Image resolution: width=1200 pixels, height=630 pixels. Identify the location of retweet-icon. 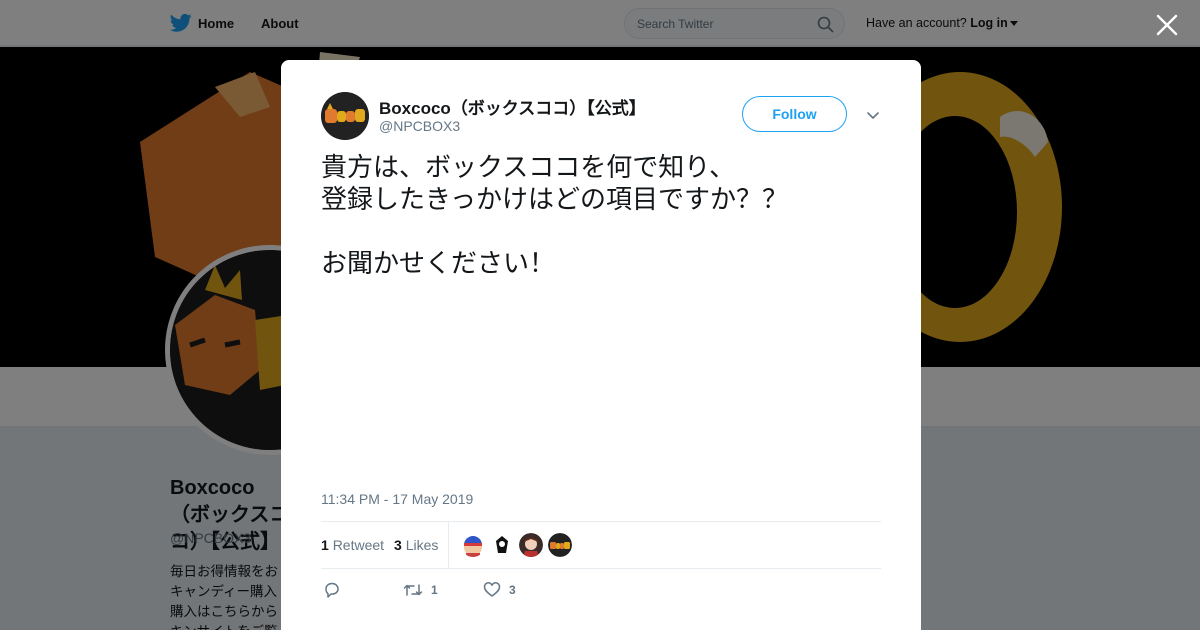
(413, 590).